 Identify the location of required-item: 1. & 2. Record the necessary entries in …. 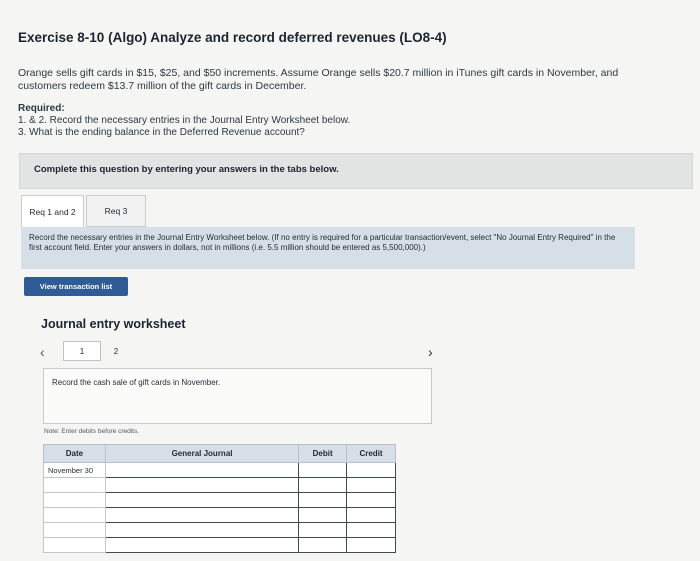
(184, 120).